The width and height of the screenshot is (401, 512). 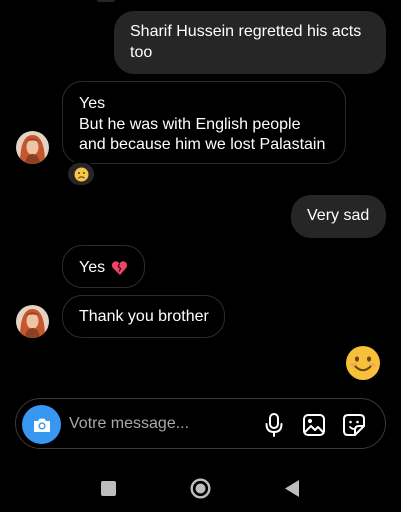 I want to click on camera-button, so click(x=41, y=424).